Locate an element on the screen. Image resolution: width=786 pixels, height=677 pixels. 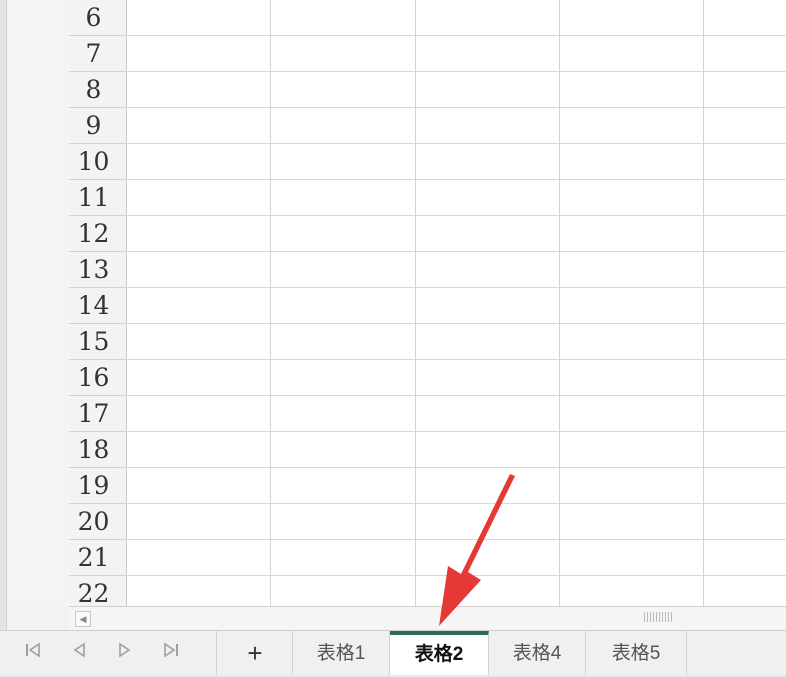
row-header: 13 is located at coordinates (97, 270).